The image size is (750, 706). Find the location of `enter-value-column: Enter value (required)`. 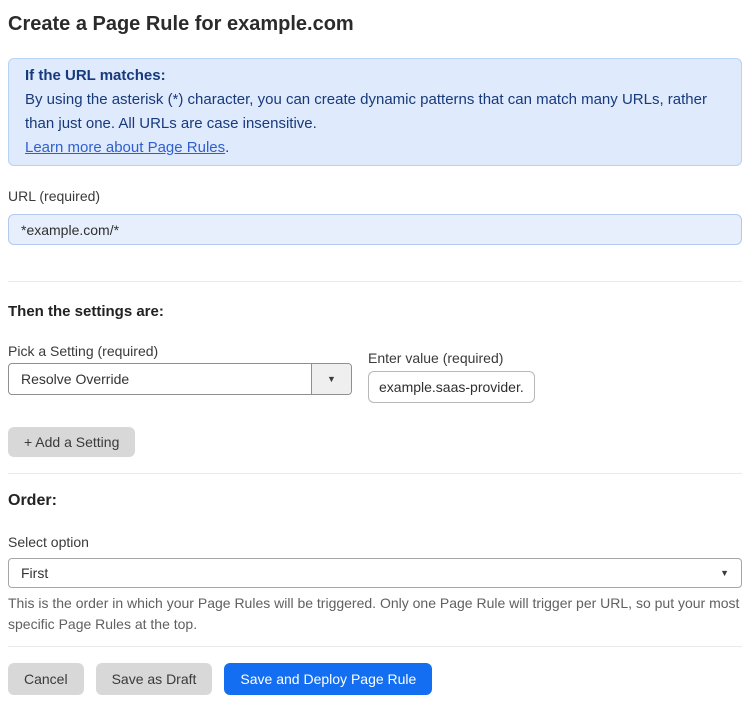

enter-value-column: Enter value (required) is located at coordinates (451, 376).